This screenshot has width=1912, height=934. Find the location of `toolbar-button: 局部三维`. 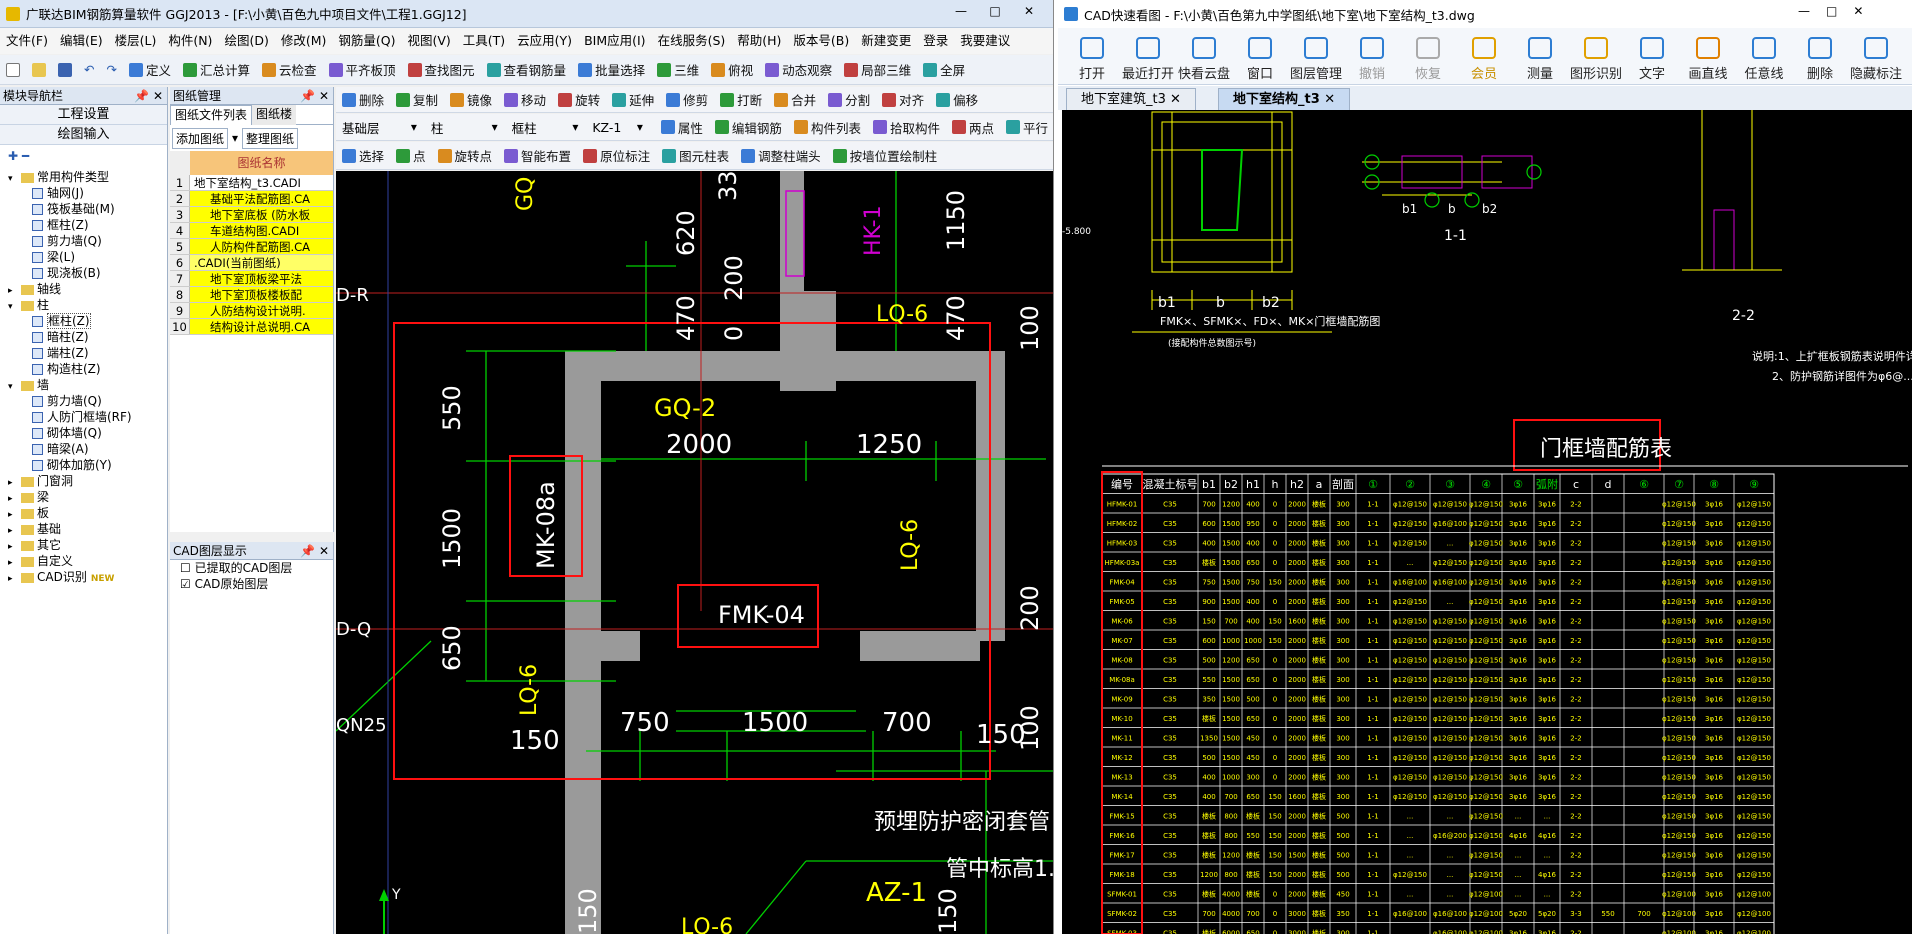

toolbar-button: 局部三维 is located at coordinates (877, 70).